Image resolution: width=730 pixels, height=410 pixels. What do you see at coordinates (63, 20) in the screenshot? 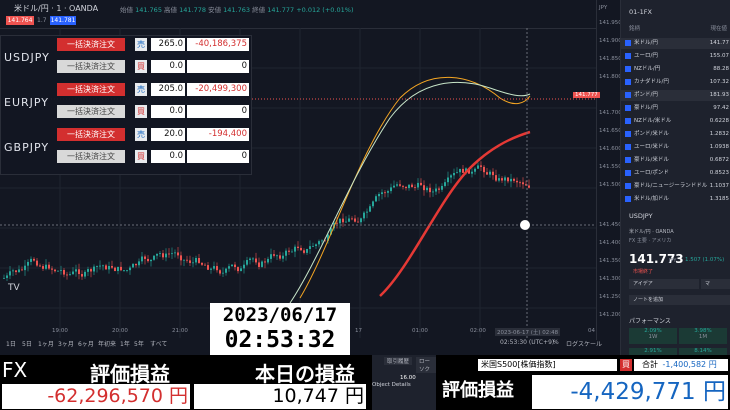
I see `buy-price-button: 141.781` at bounding box center [63, 20].